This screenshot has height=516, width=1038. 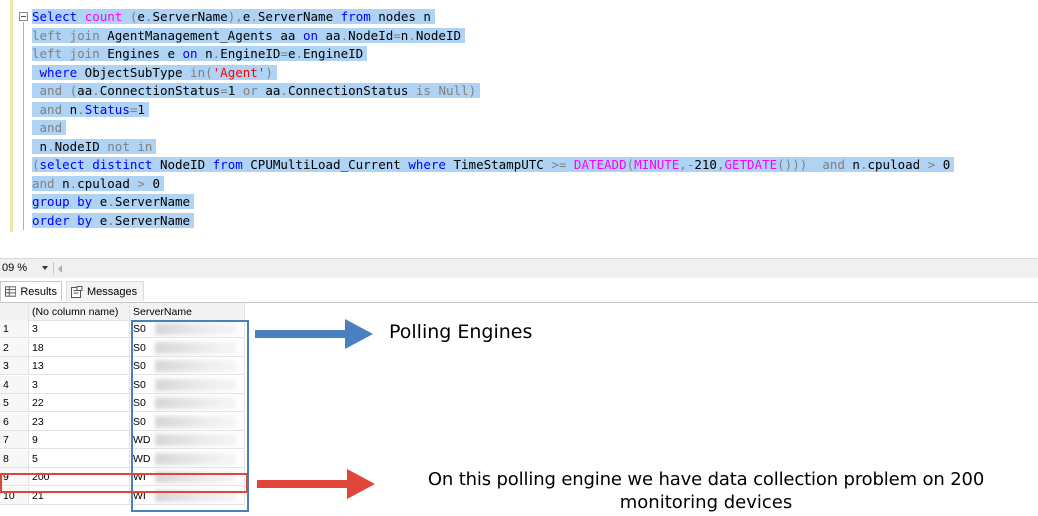 What do you see at coordinates (371, 35) in the screenshot?
I see `code-token: NodeId` at bounding box center [371, 35].